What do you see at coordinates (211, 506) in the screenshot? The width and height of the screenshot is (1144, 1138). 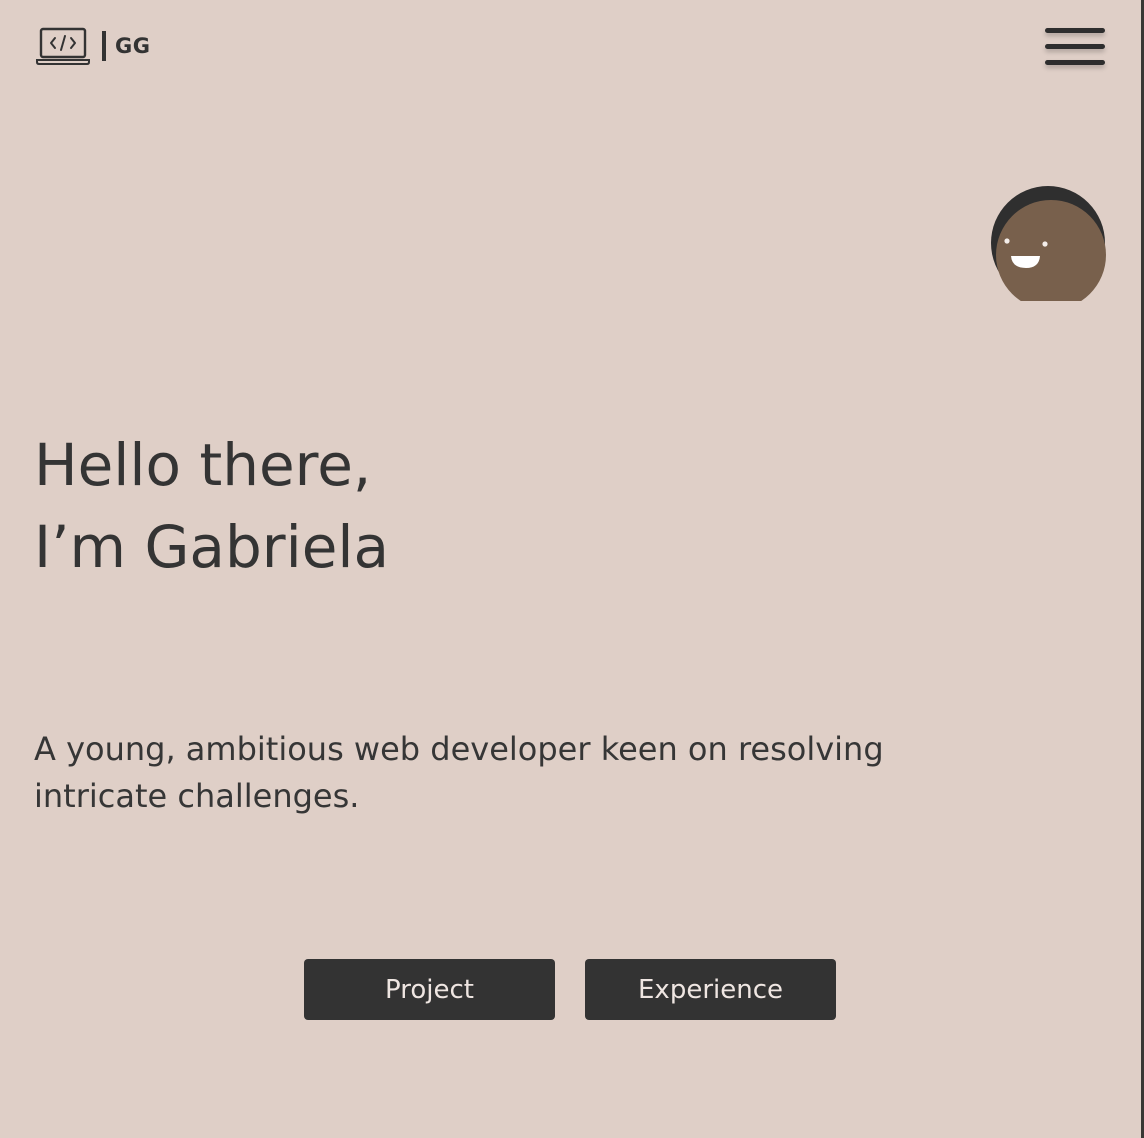 I see `hero-headline: Hello there, I’m Gabriela` at bounding box center [211, 506].